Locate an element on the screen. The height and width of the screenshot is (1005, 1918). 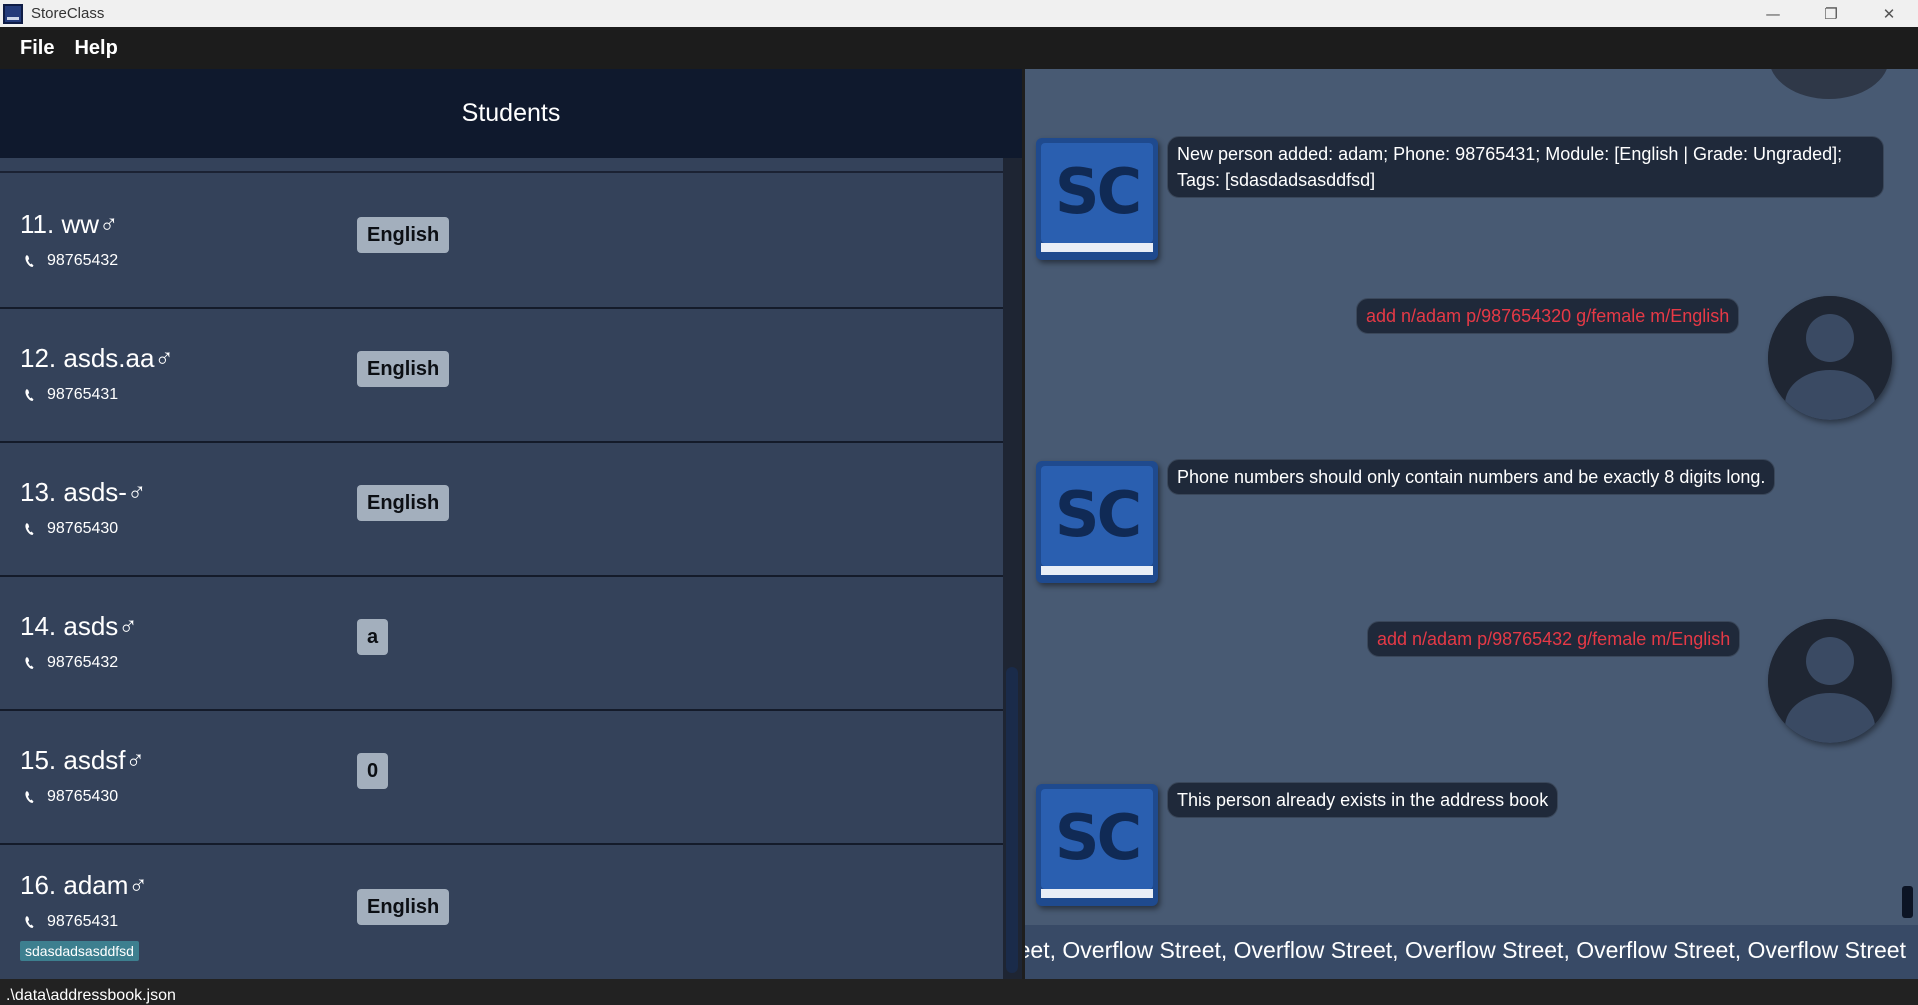
student-name: 11. ww♂ is located at coordinates (69, 224).